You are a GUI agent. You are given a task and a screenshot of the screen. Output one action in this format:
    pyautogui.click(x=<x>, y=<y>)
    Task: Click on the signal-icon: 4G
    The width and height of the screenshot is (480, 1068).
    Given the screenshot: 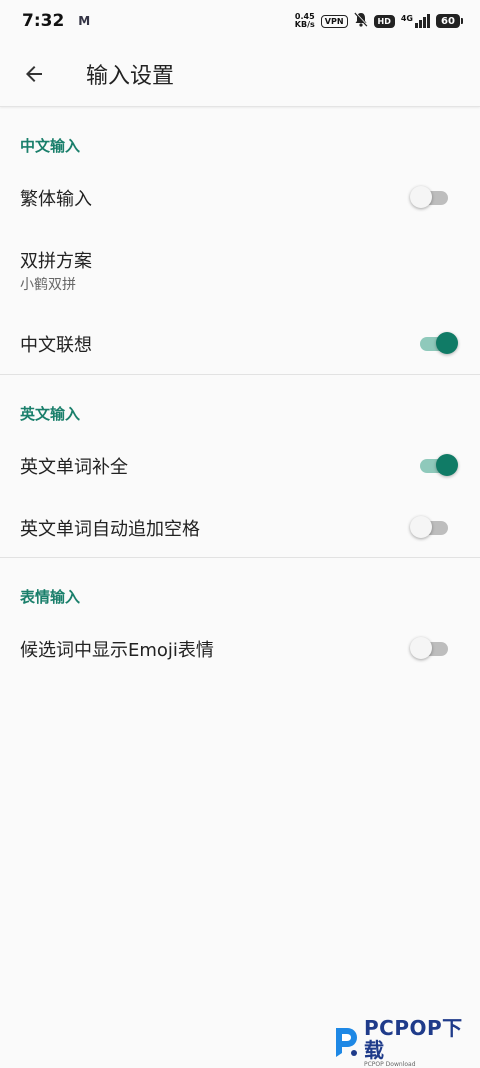 What is the action you would take?
    pyautogui.click(x=415, y=21)
    